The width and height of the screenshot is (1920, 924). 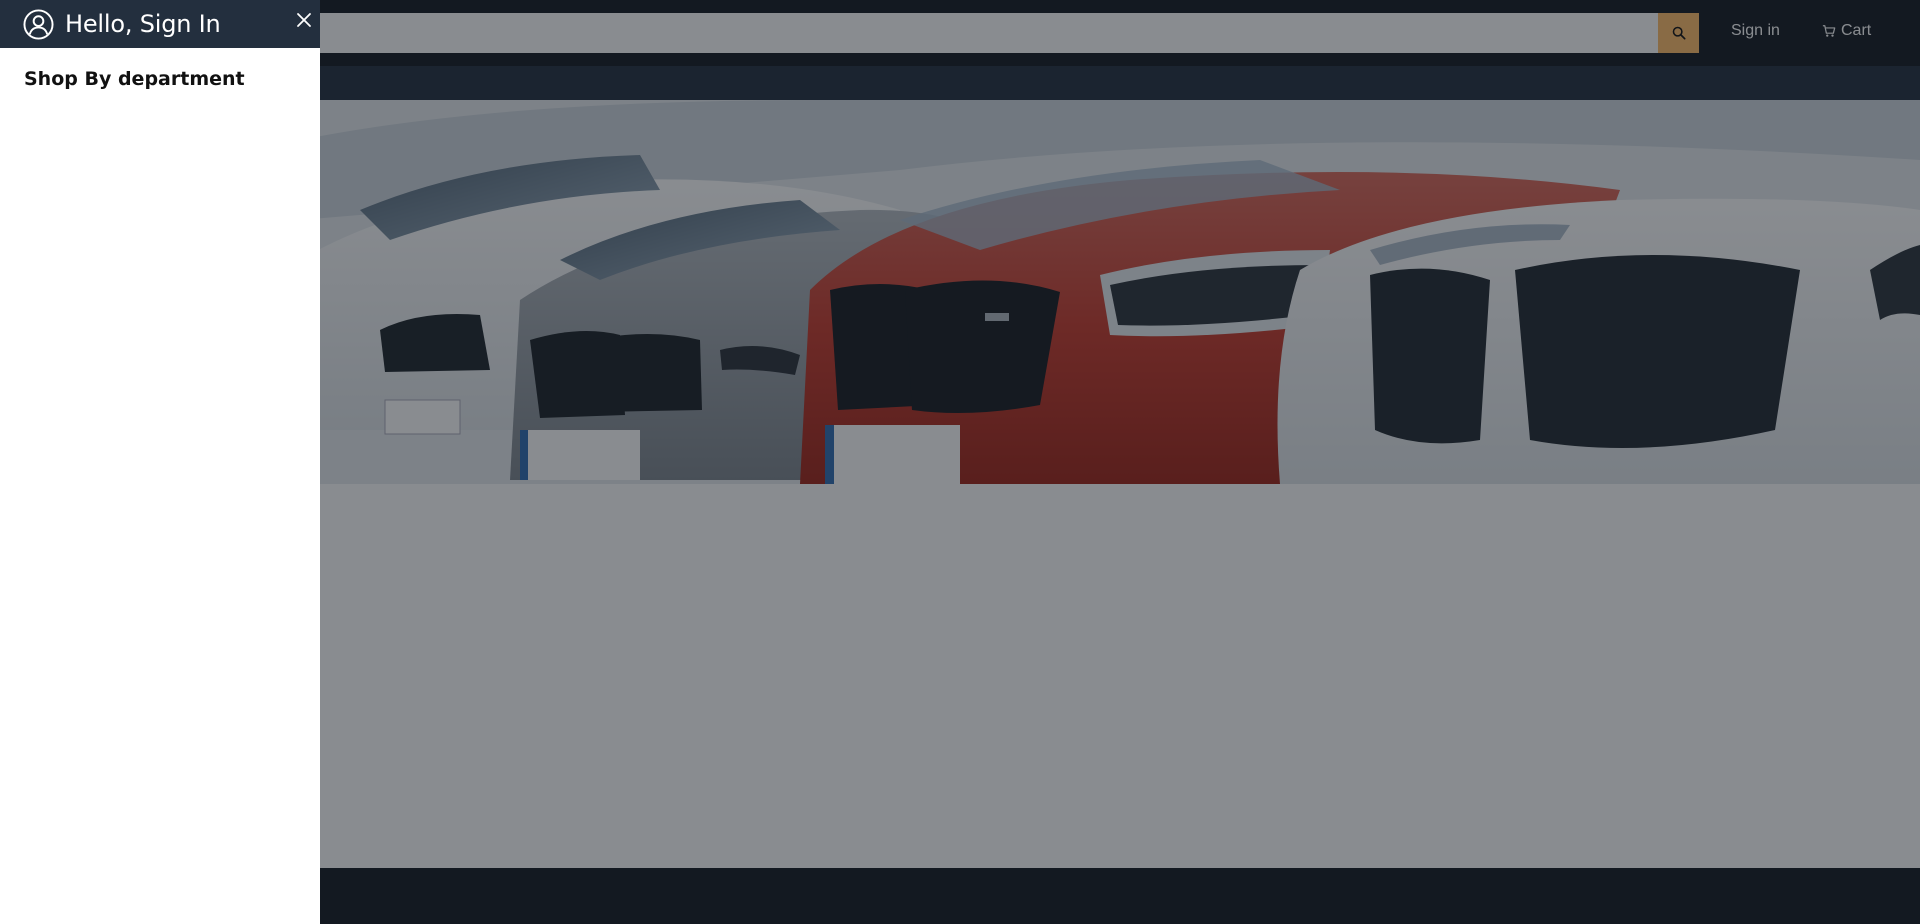 I want to click on close-drawer-button, so click(x=304, y=20).